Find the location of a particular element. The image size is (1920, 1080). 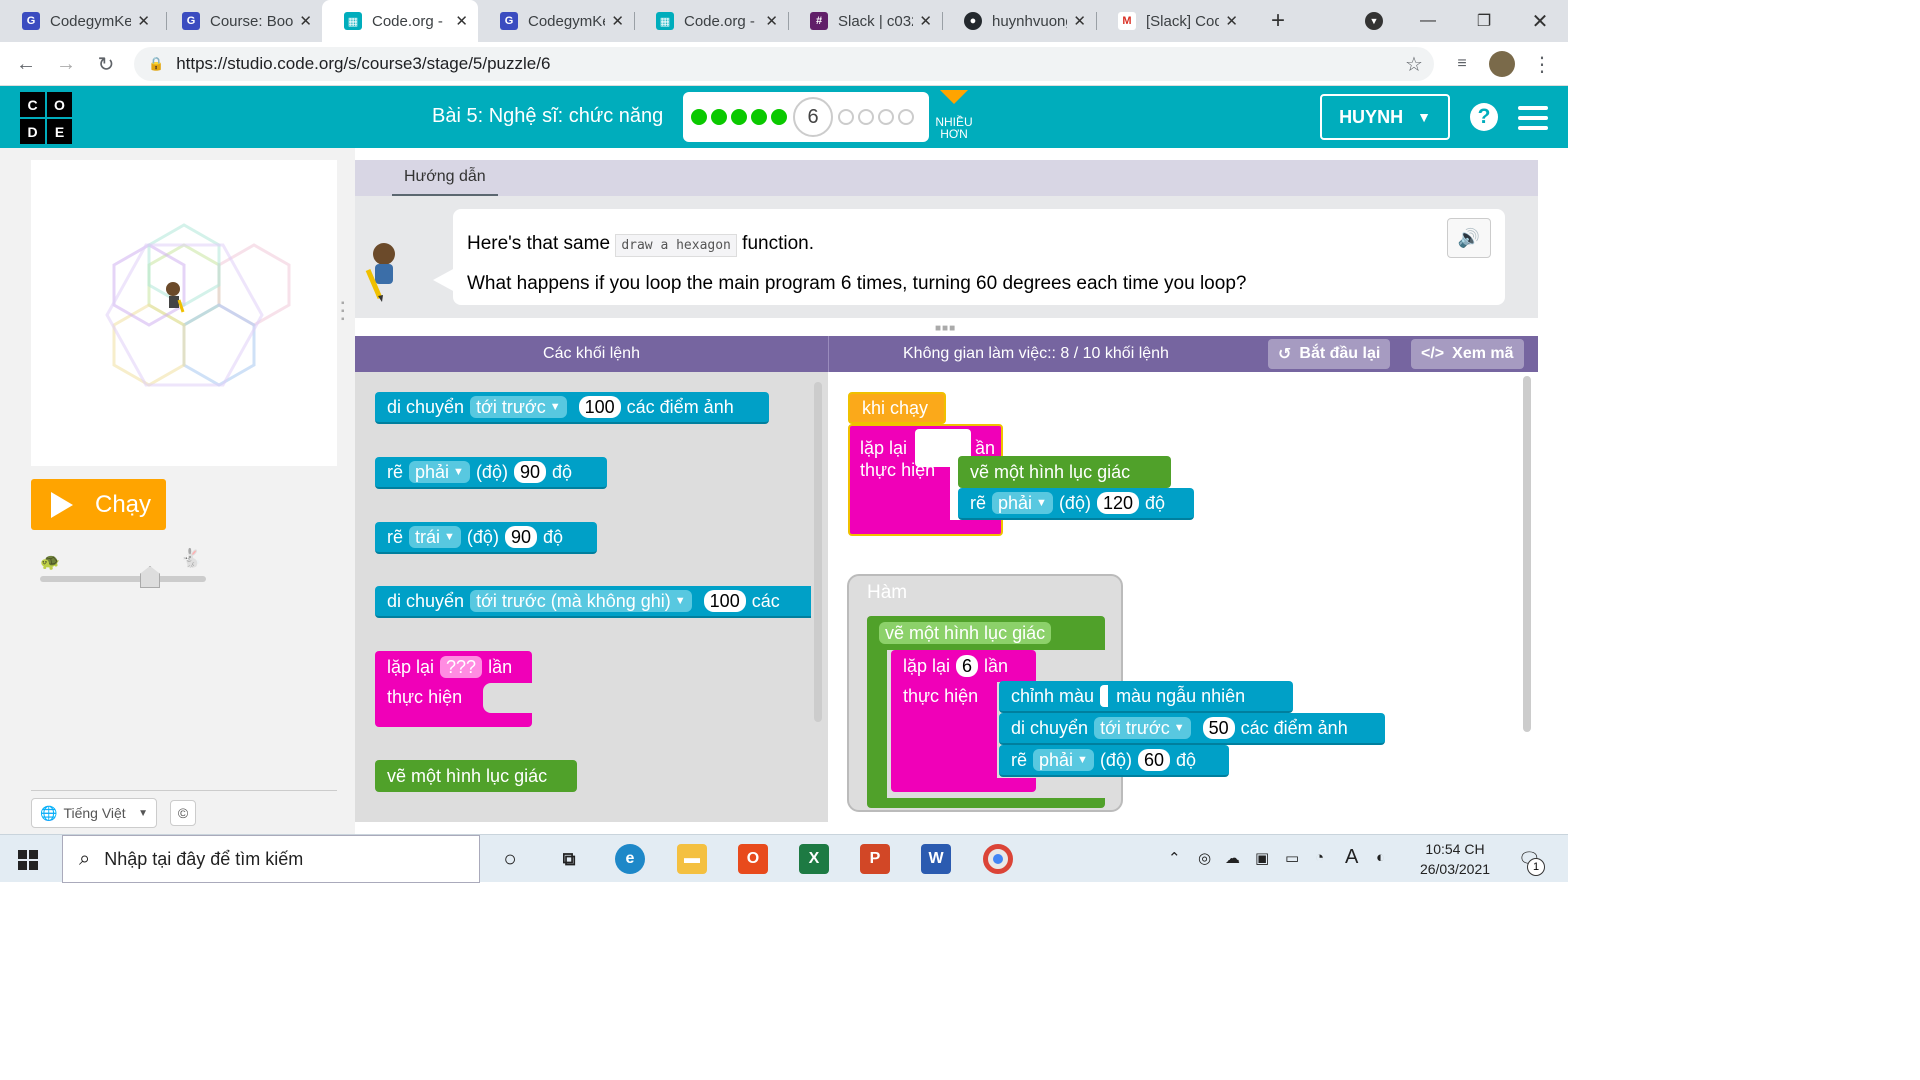

media-control-icon: ≡ is located at coordinates (1462, 64).